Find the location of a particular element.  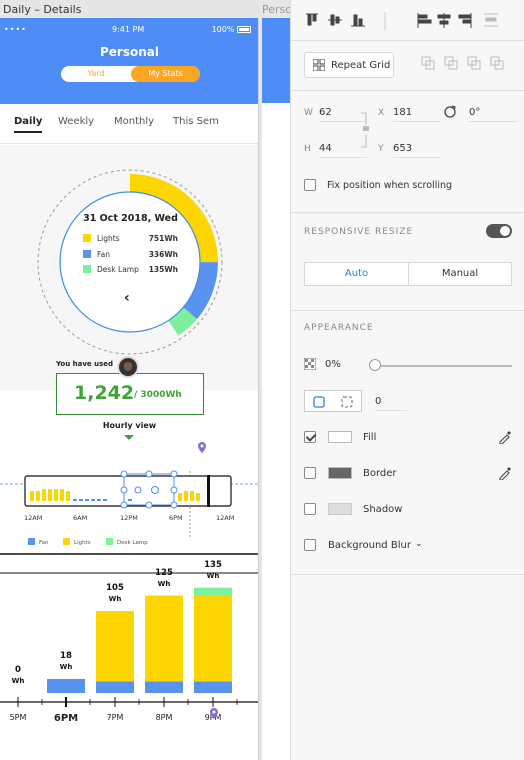

tab-monthly: Monthly is located at coordinates (134, 121).